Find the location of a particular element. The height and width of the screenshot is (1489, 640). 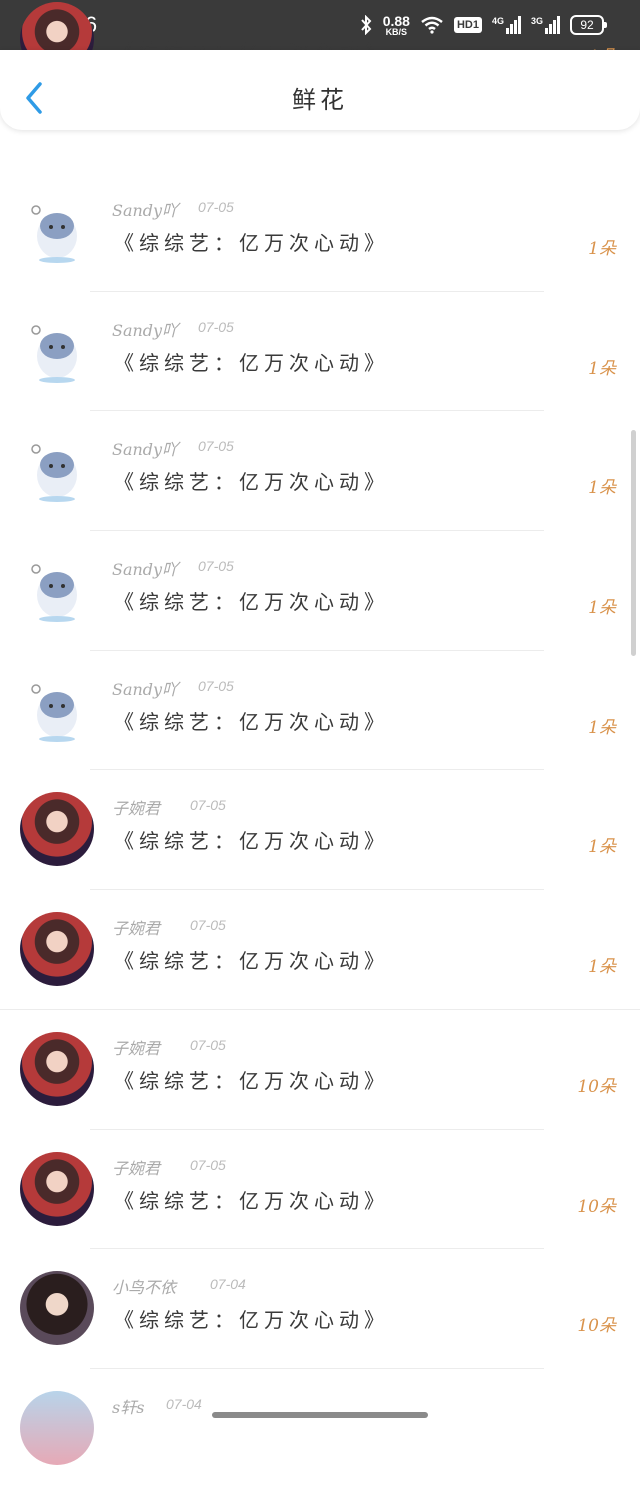

user-name: 小鸟不依 is located at coordinates (144, 1286).